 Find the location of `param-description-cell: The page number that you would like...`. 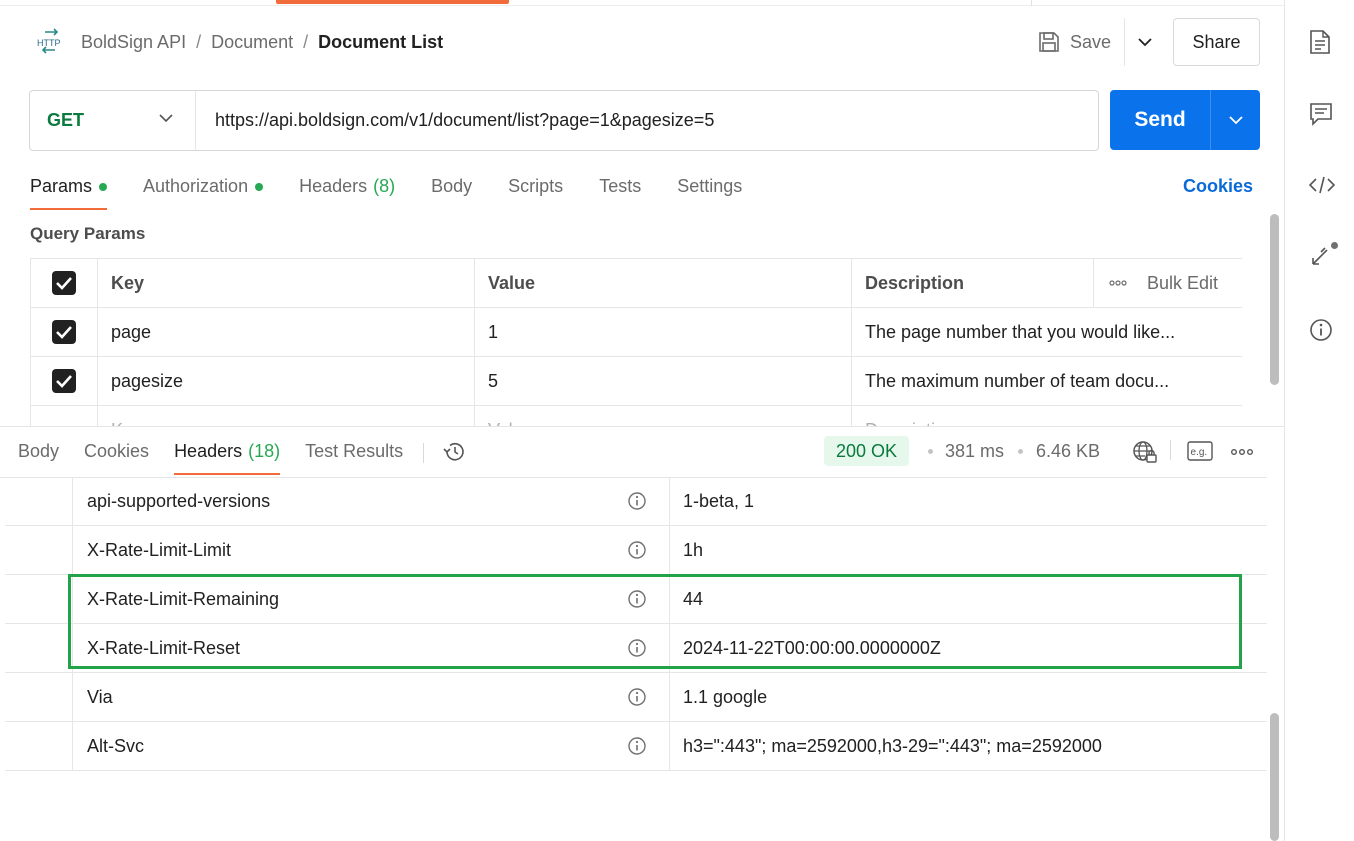

param-description-cell: The page number that you would like... is located at coordinates (1046, 332).